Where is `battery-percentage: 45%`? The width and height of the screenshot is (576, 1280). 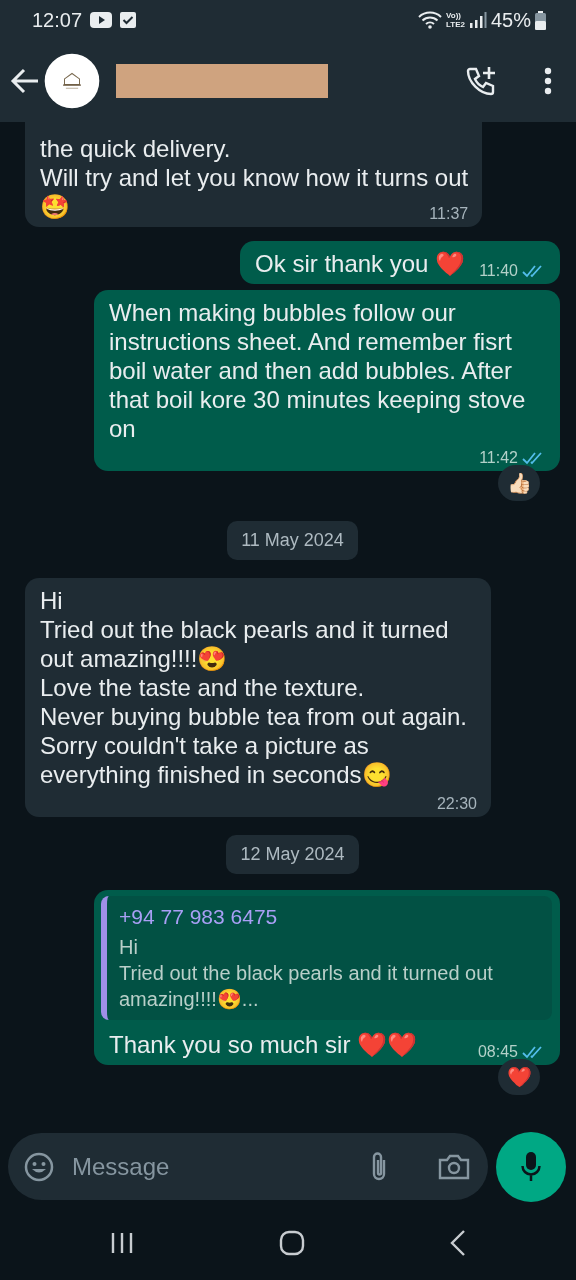
battery-percentage: 45% is located at coordinates (510, 20).